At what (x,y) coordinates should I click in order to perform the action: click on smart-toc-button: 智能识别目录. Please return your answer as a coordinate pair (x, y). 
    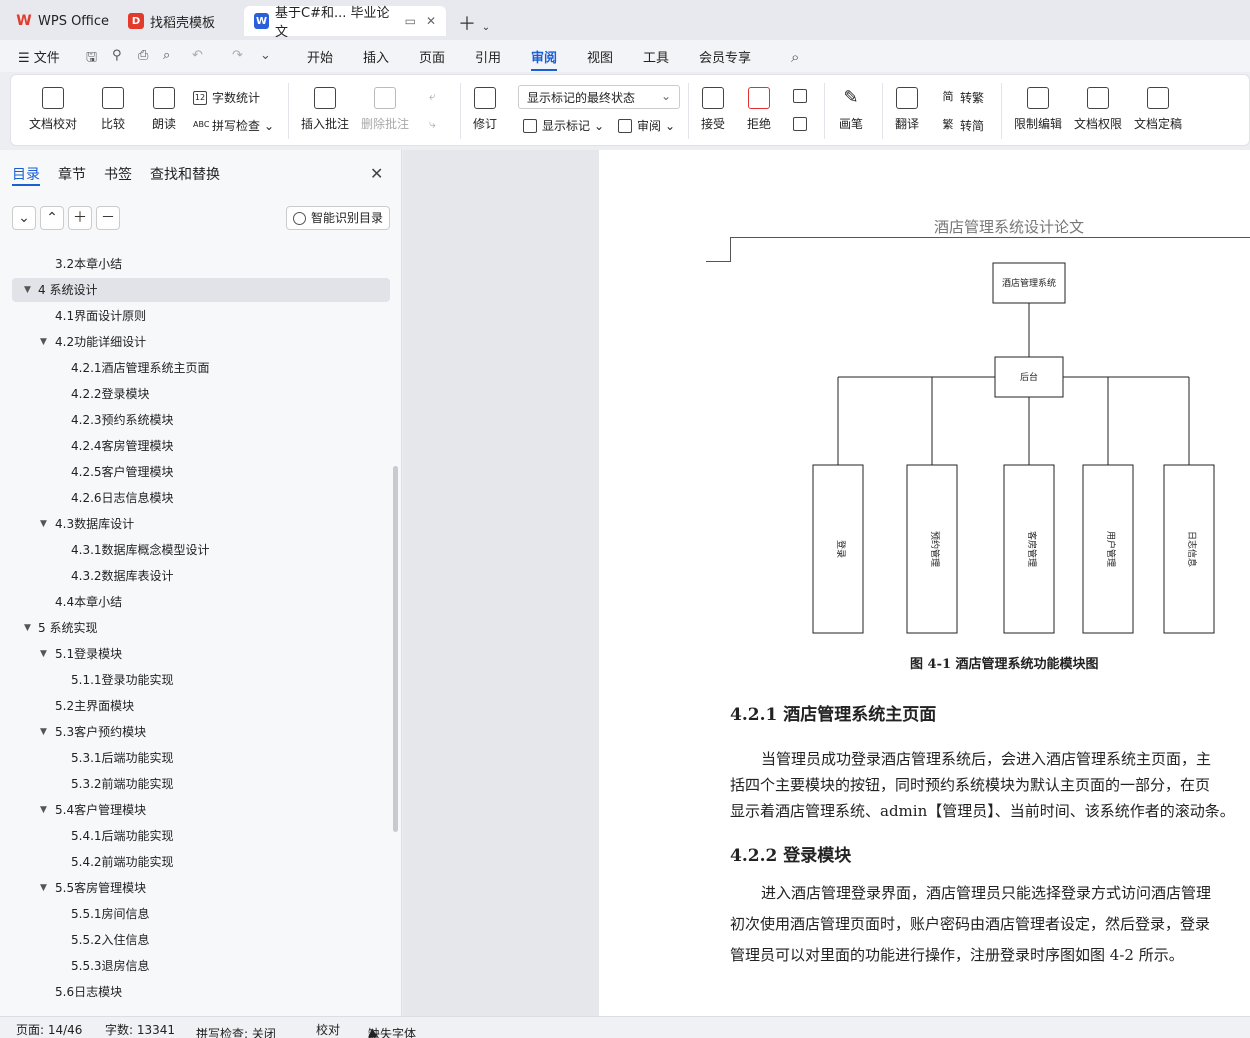
    Looking at the image, I should click on (338, 218).